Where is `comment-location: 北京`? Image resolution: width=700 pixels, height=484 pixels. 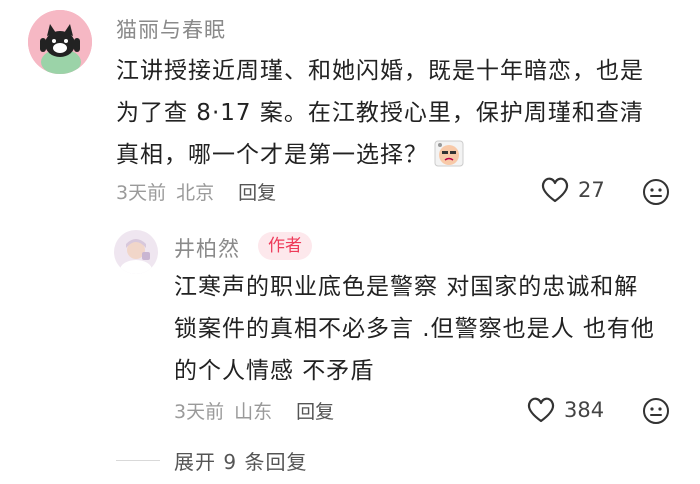
comment-location: 北京 is located at coordinates (195, 193).